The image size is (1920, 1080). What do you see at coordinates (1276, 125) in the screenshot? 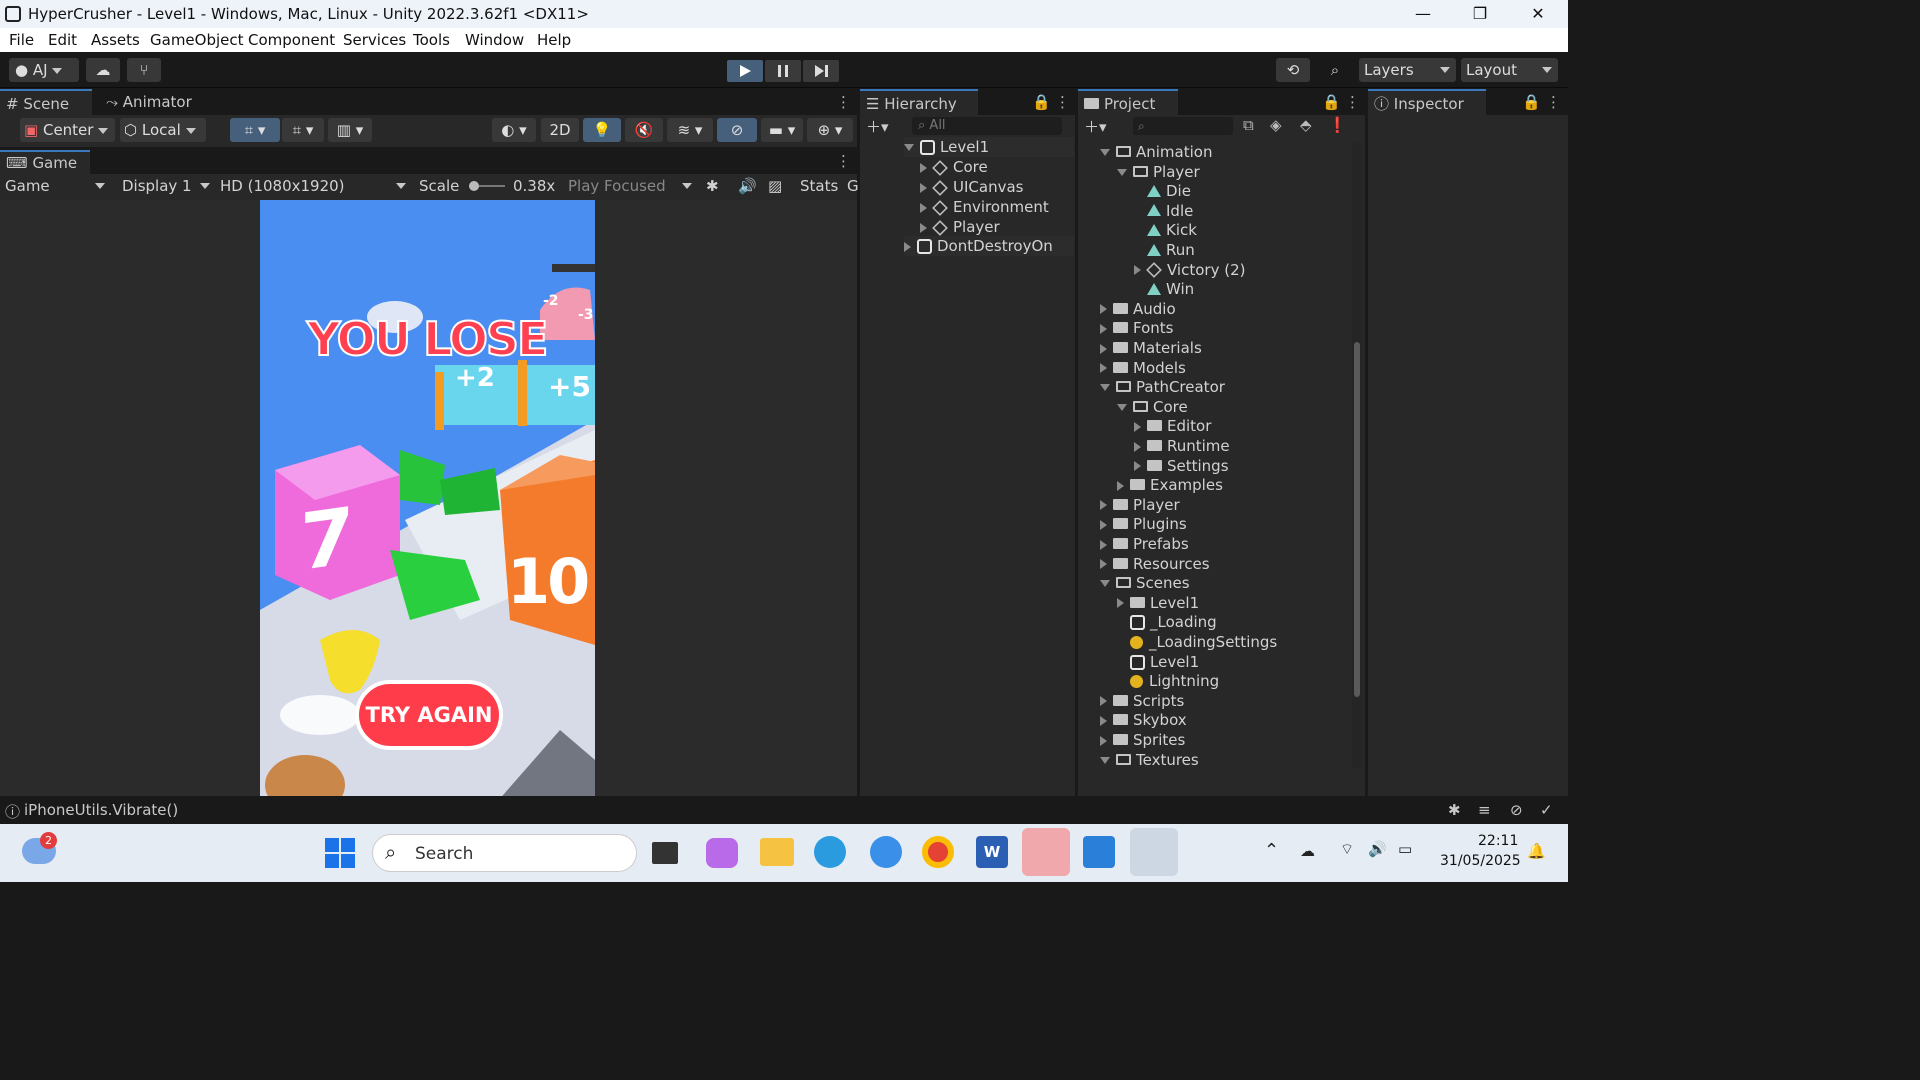
I see `filter-type-icon: ◈` at bounding box center [1276, 125].